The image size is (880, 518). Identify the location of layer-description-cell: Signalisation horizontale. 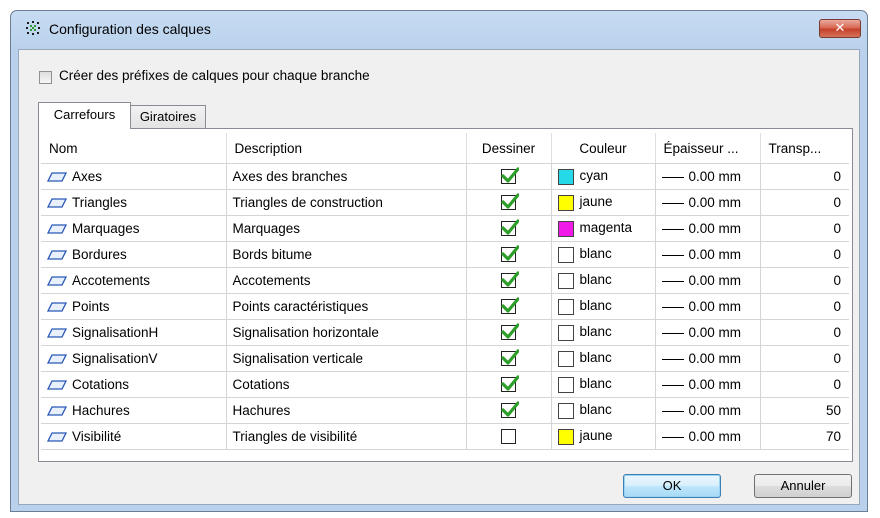
(346, 332).